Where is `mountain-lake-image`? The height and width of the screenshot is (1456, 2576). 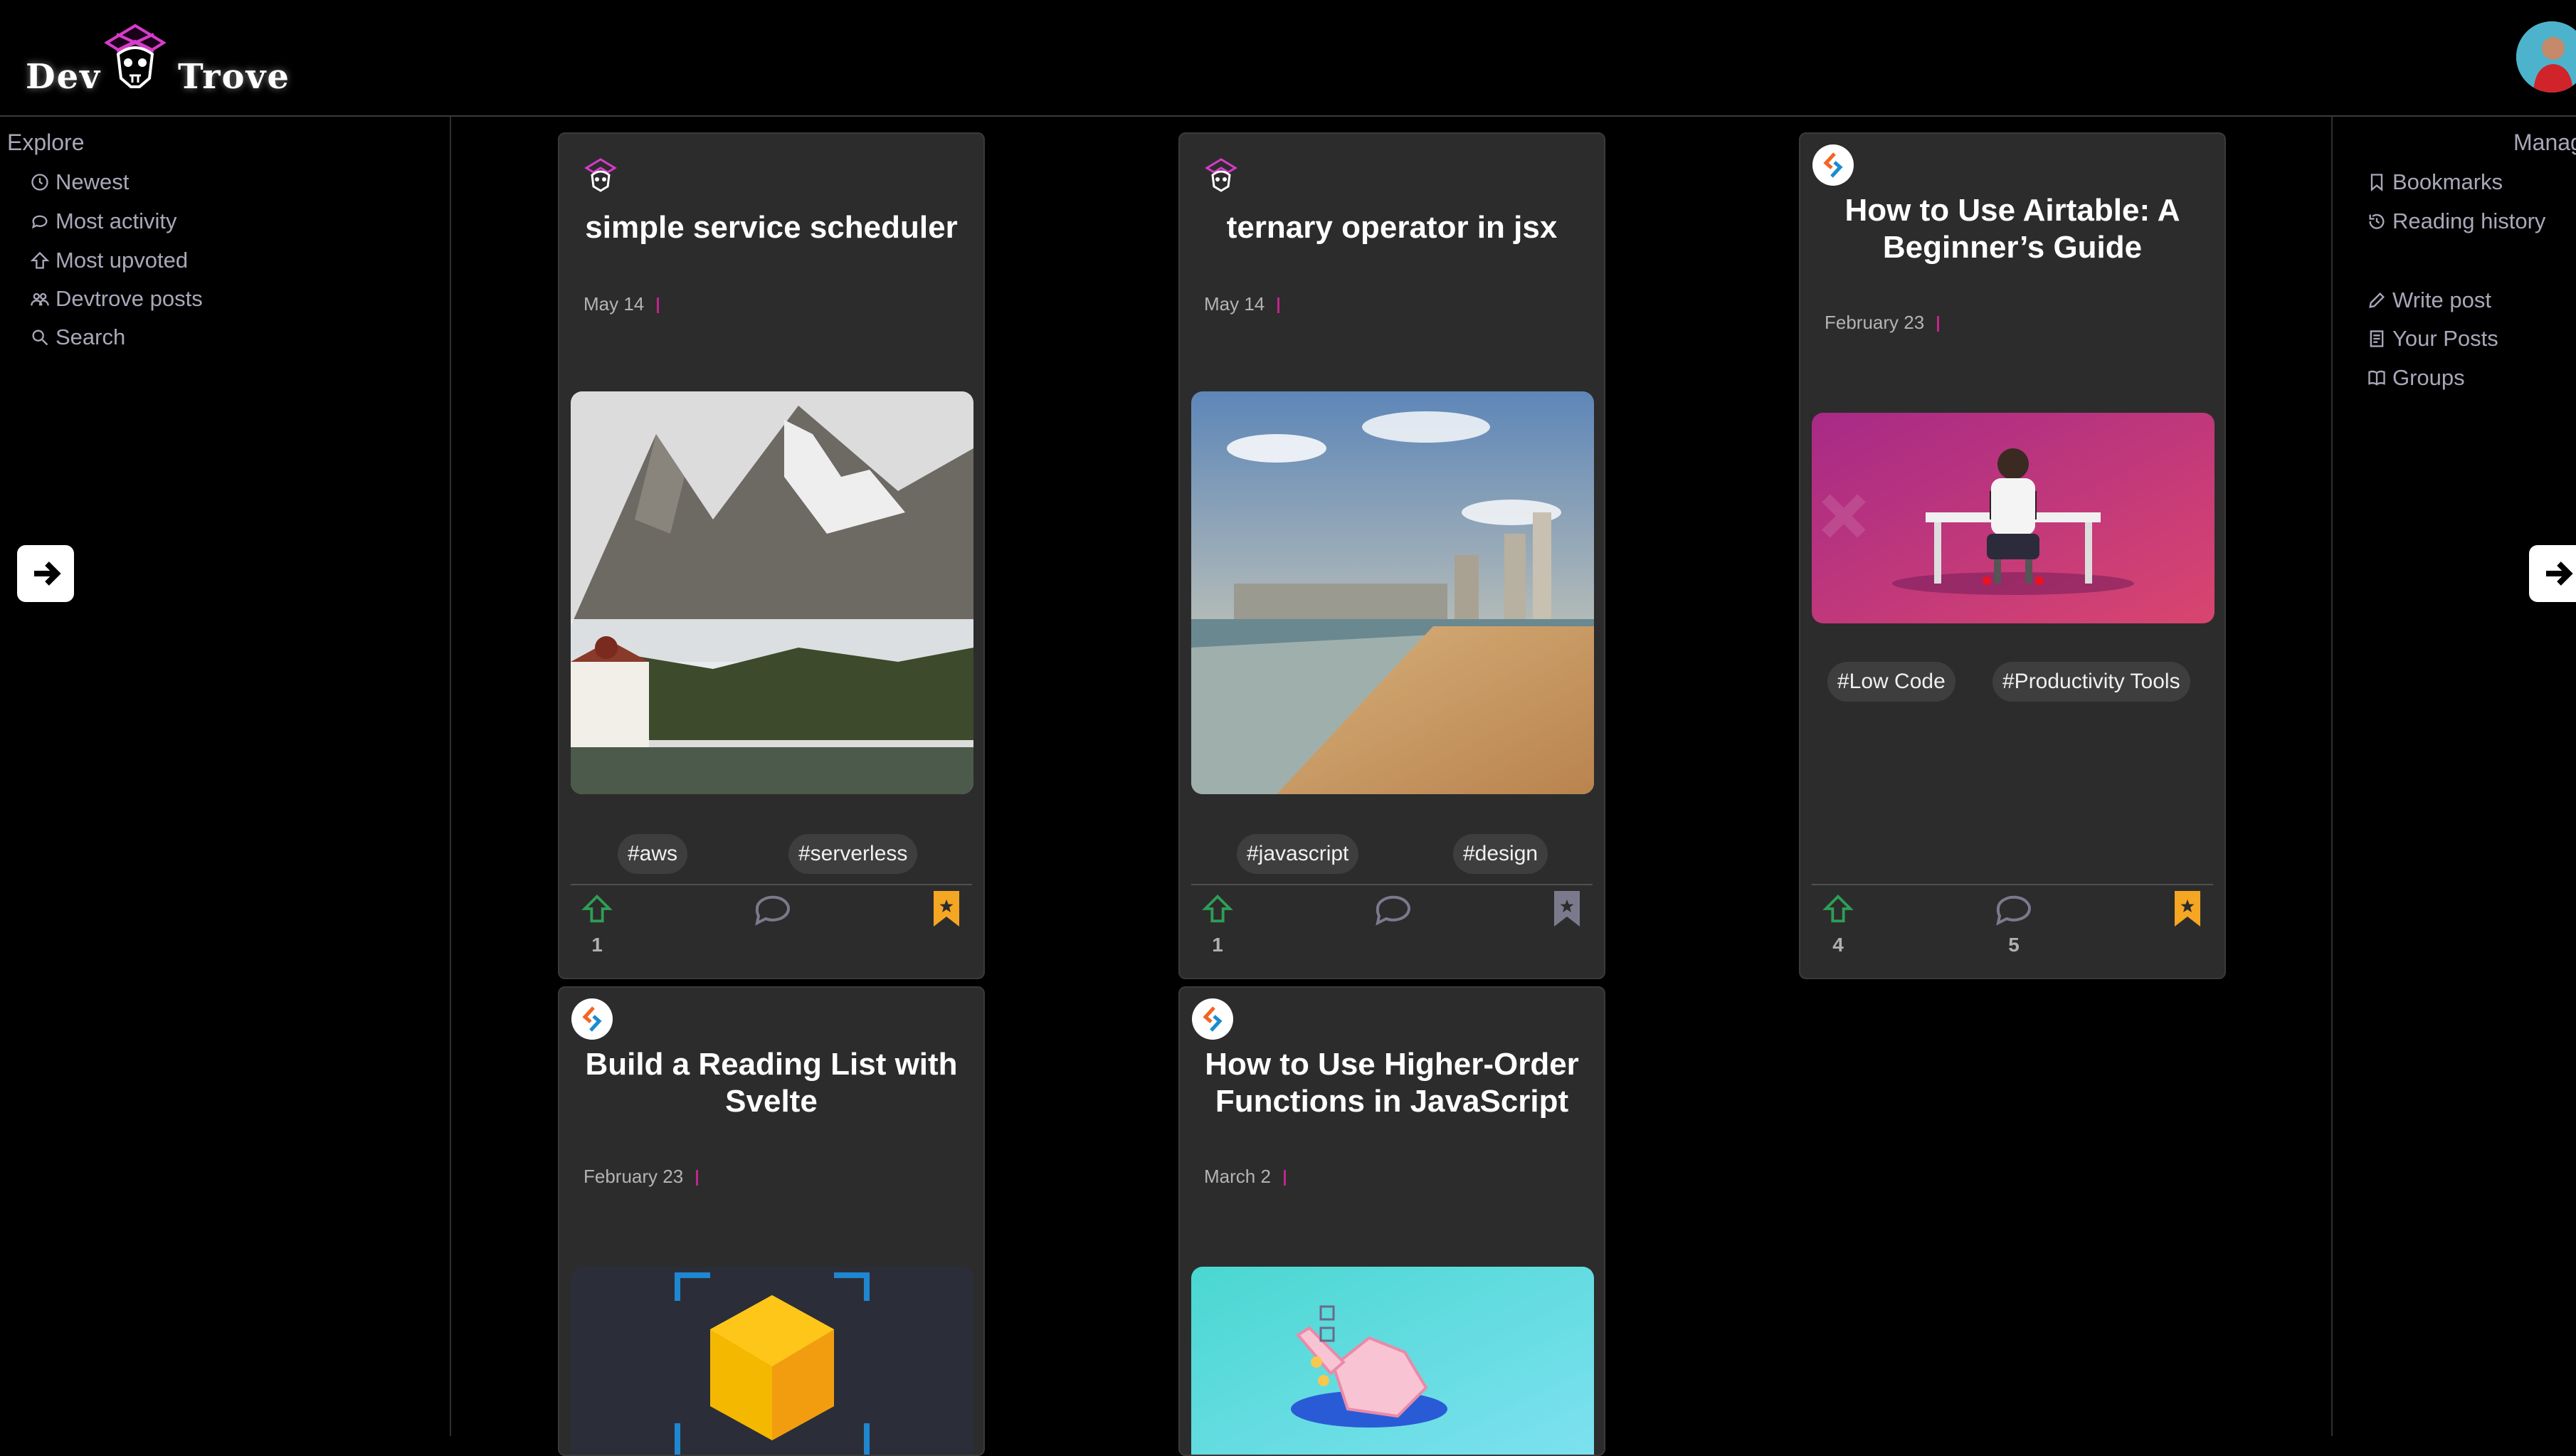 mountain-lake-image is located at coordinates (772, 592).